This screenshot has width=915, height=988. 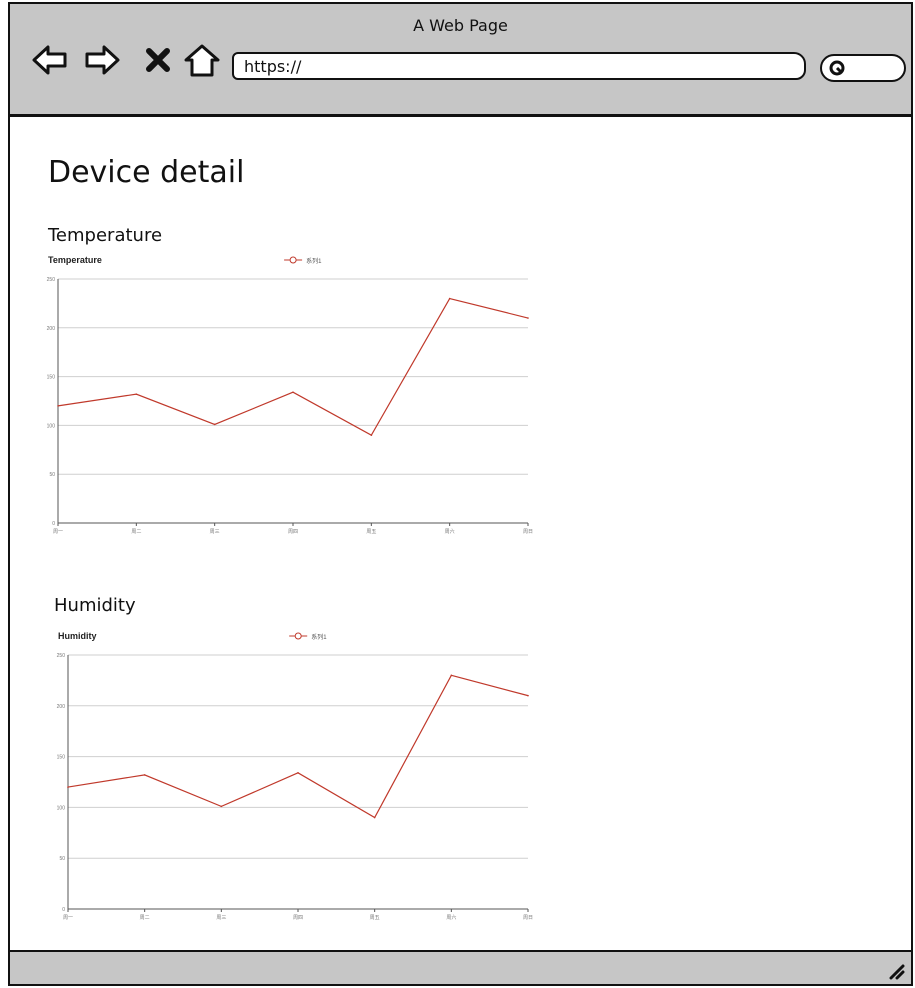 What do you see at coordinates (95, 605) in the screenshot?
I see `humidity-heading: Humidity` at bounding box center [95, 605].